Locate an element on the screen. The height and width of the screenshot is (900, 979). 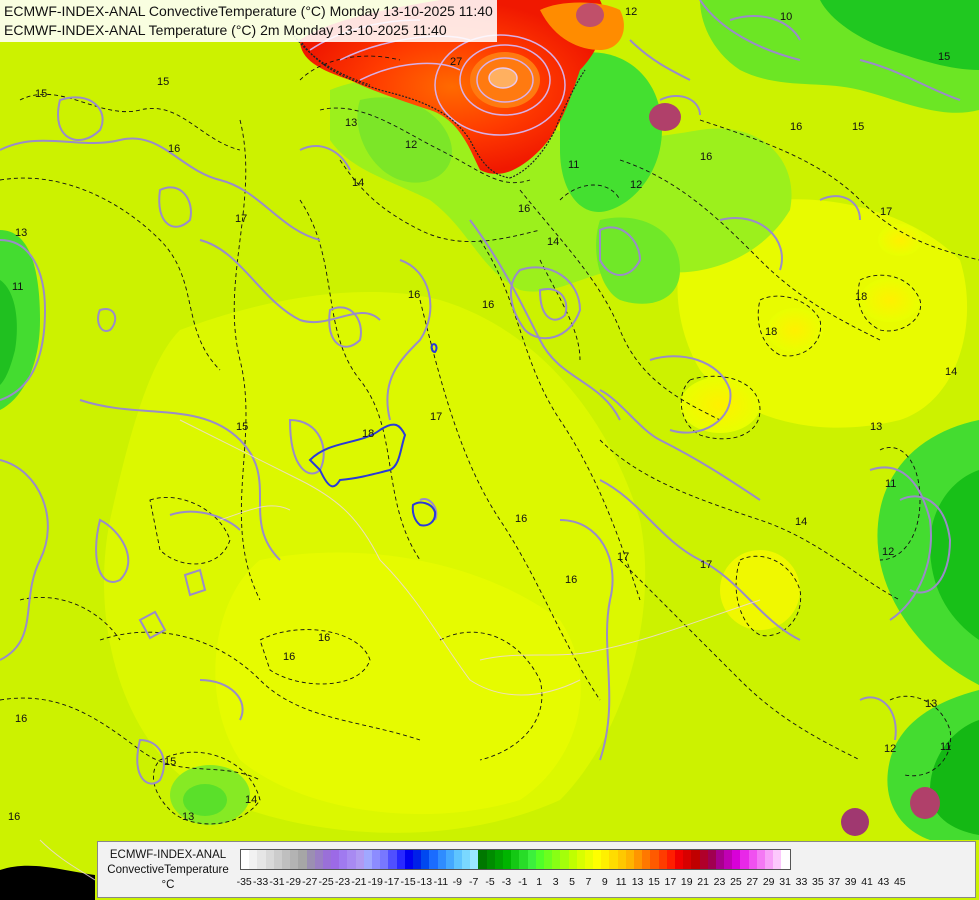
legend-tick: 25 is located at coordinates (736, 882).